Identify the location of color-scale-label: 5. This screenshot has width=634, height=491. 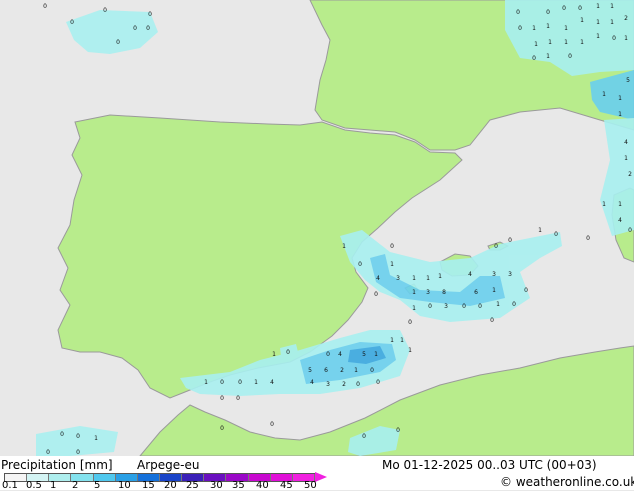
(97, 485).